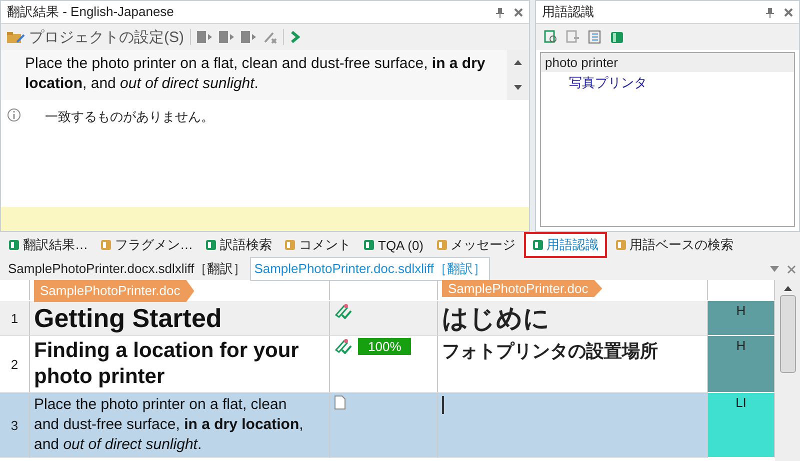 The height and width of the screenshot is (461, 800). What do you see at coordinates (127, 269) in the screenshot?
I see `document-tab: SamplePhotoPrinter.docx.sdlxliff［翻訳］` at bounding box center [127, 269].